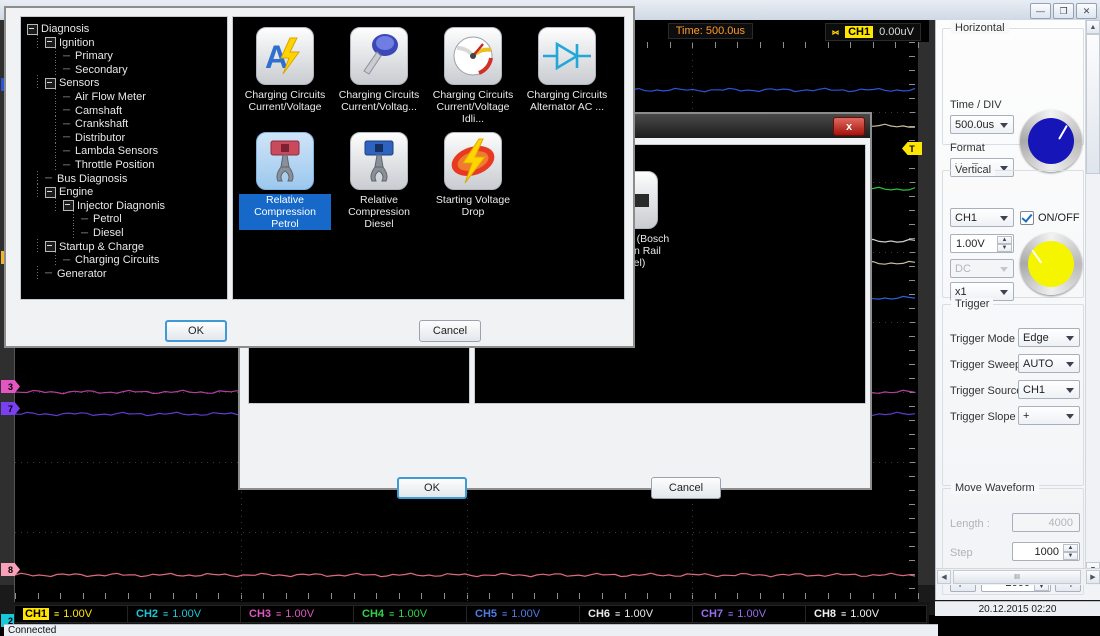 Image resolution: width=1100 pixels, height=636 pixels. What do you see at coordinates (975, 124) in the screenshot?
I see `time-div-value: 500.0us` at bounding box center [975, 124].